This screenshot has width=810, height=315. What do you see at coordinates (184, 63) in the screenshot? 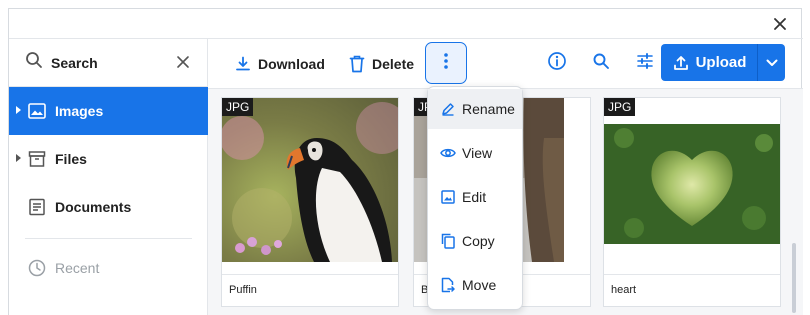
I see `clear-search-icon` at bounding box center [184, 63].